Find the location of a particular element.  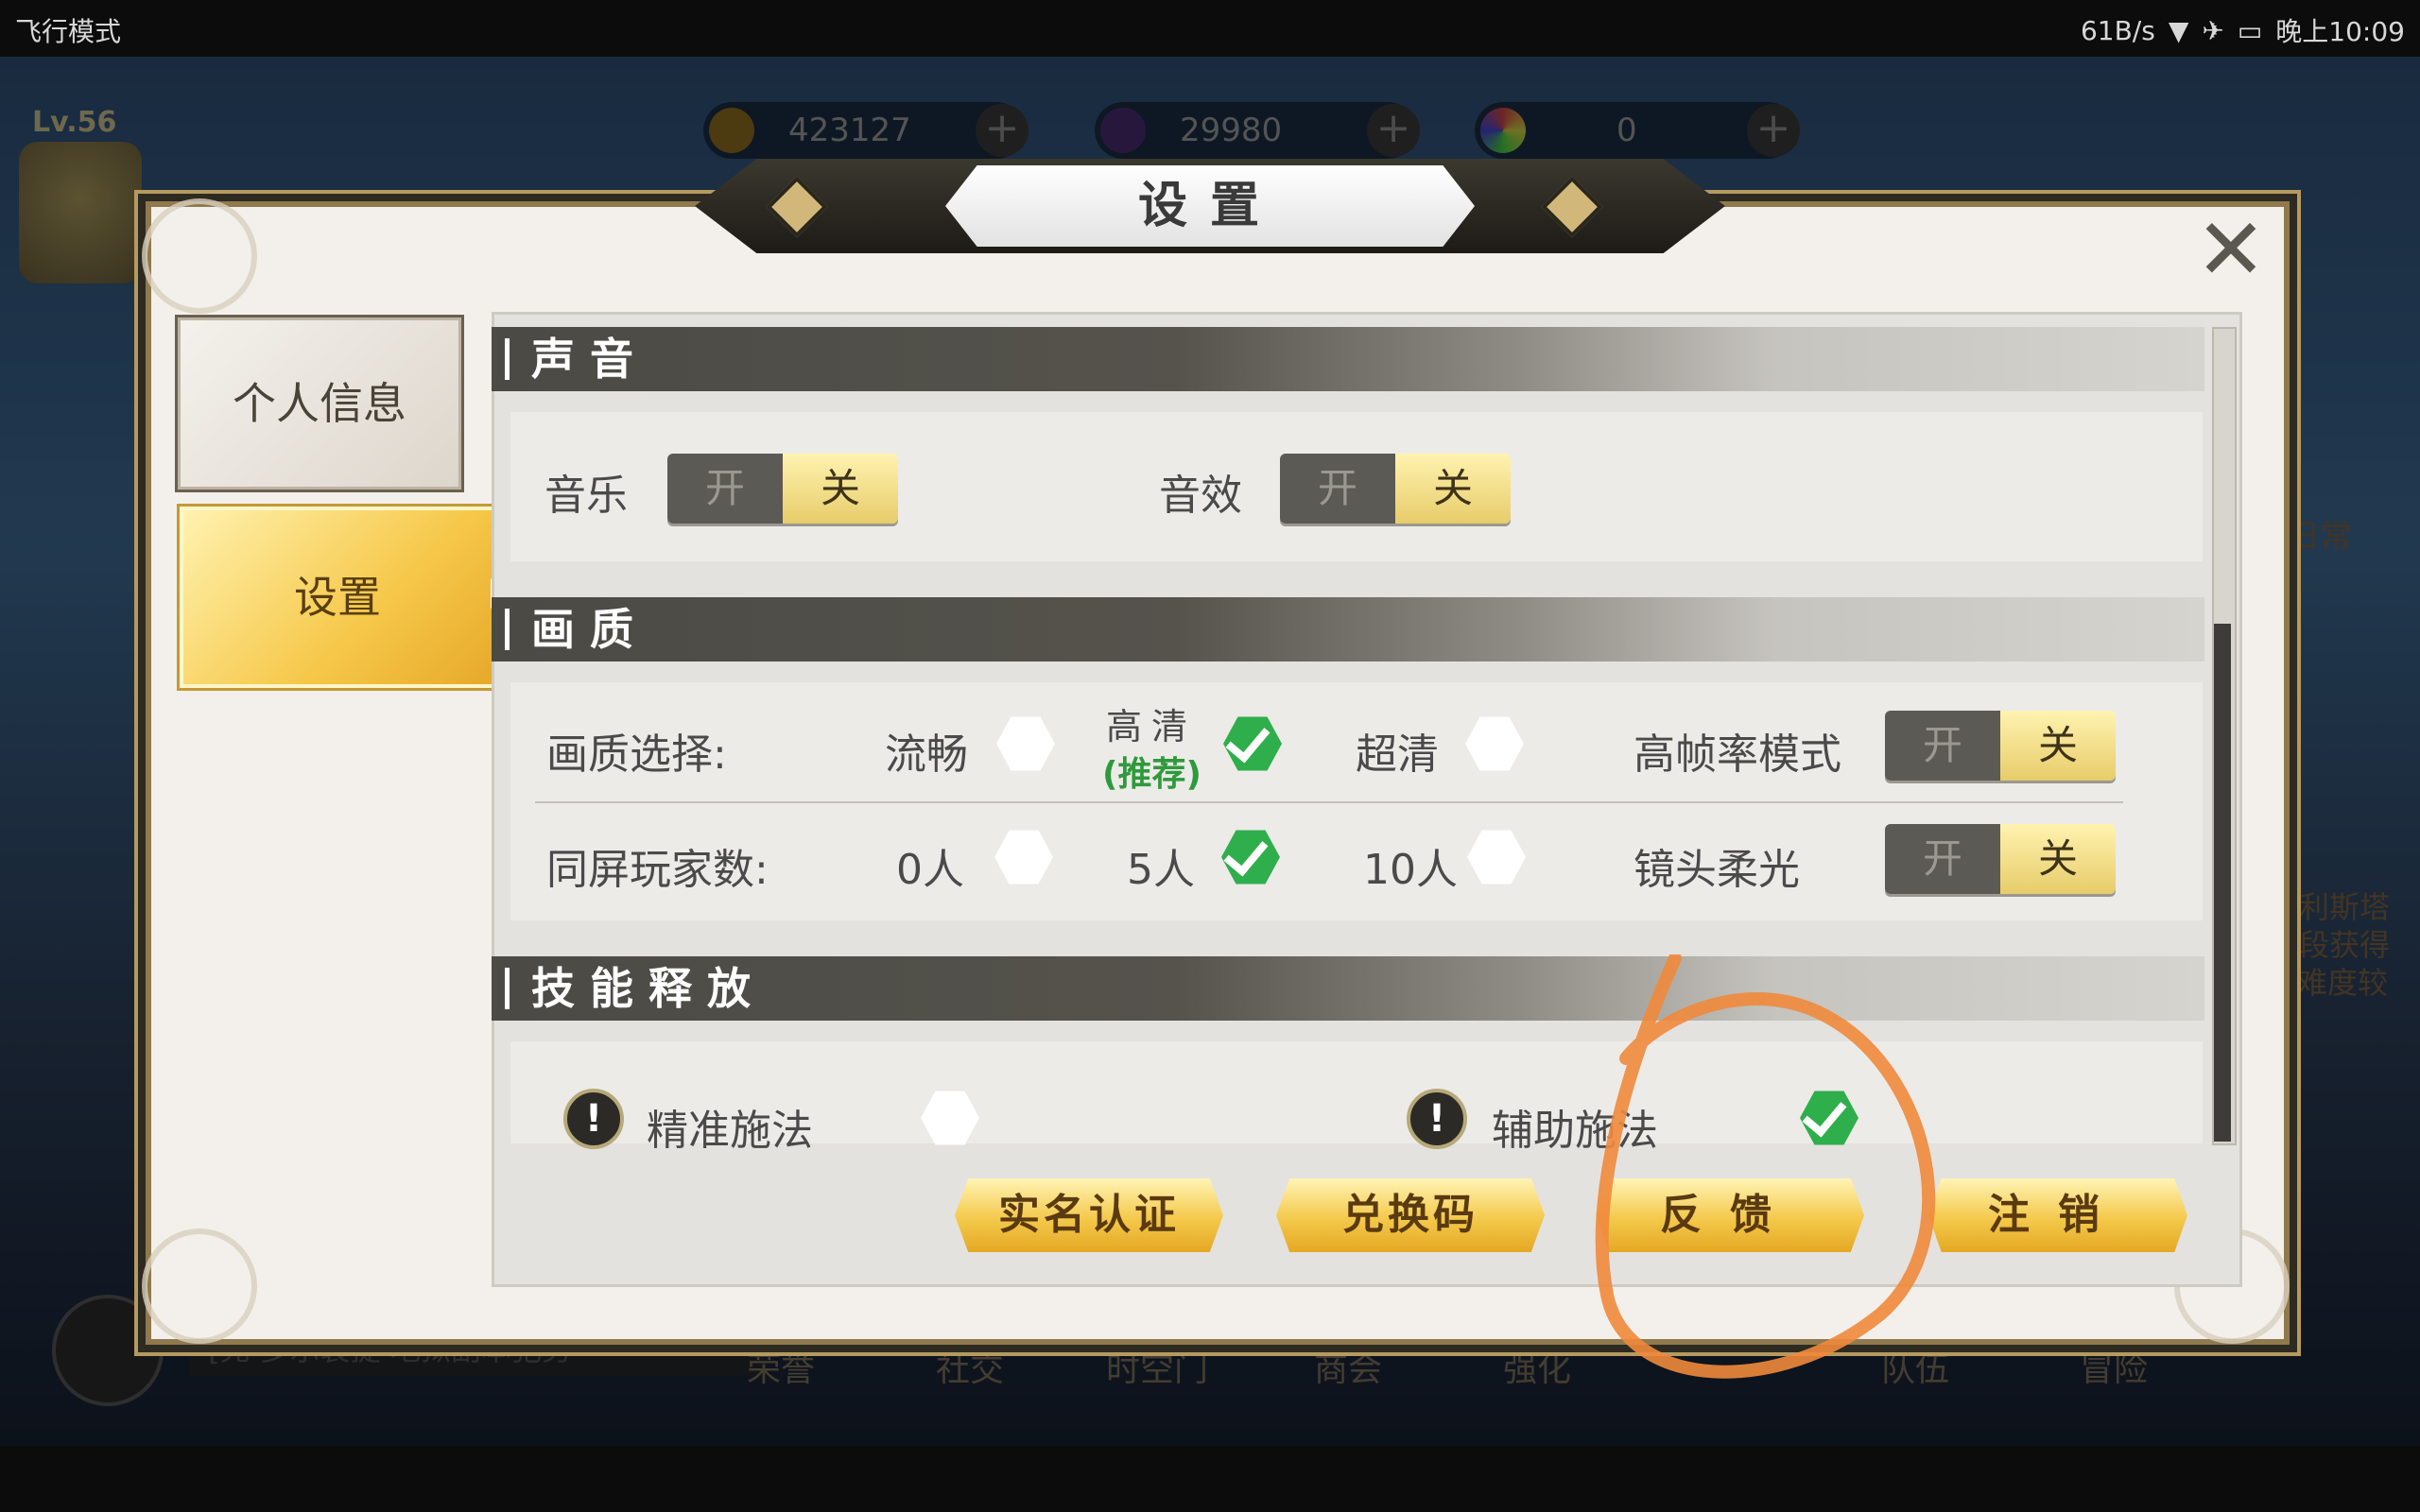

precise-cast-label: 精准施法 is located at coordinates (730, 1131).